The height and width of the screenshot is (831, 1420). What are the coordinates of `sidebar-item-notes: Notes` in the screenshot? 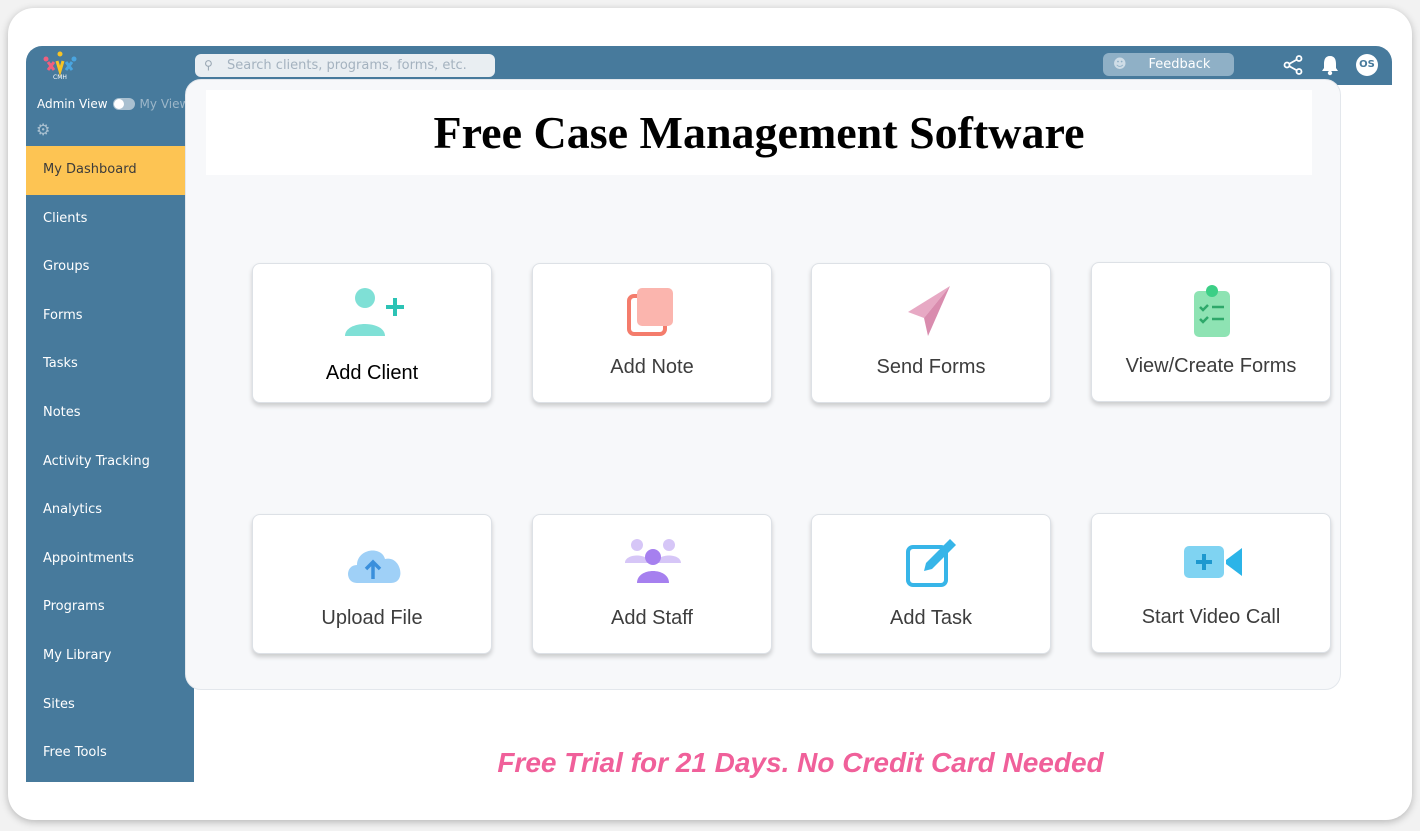 It's located at (110, 413).